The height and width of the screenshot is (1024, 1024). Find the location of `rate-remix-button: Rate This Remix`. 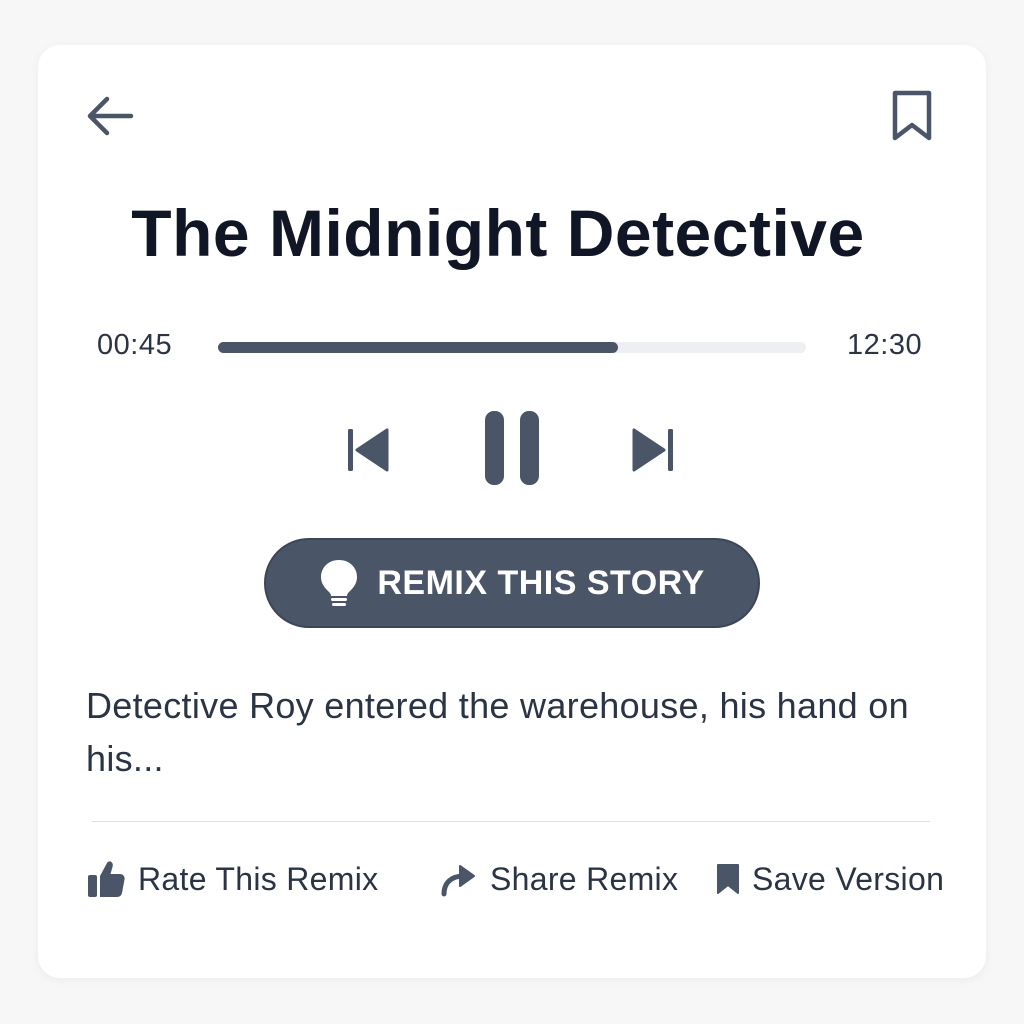

rate-remix-button: Rate This Remix is located at coordinates (232, 879).